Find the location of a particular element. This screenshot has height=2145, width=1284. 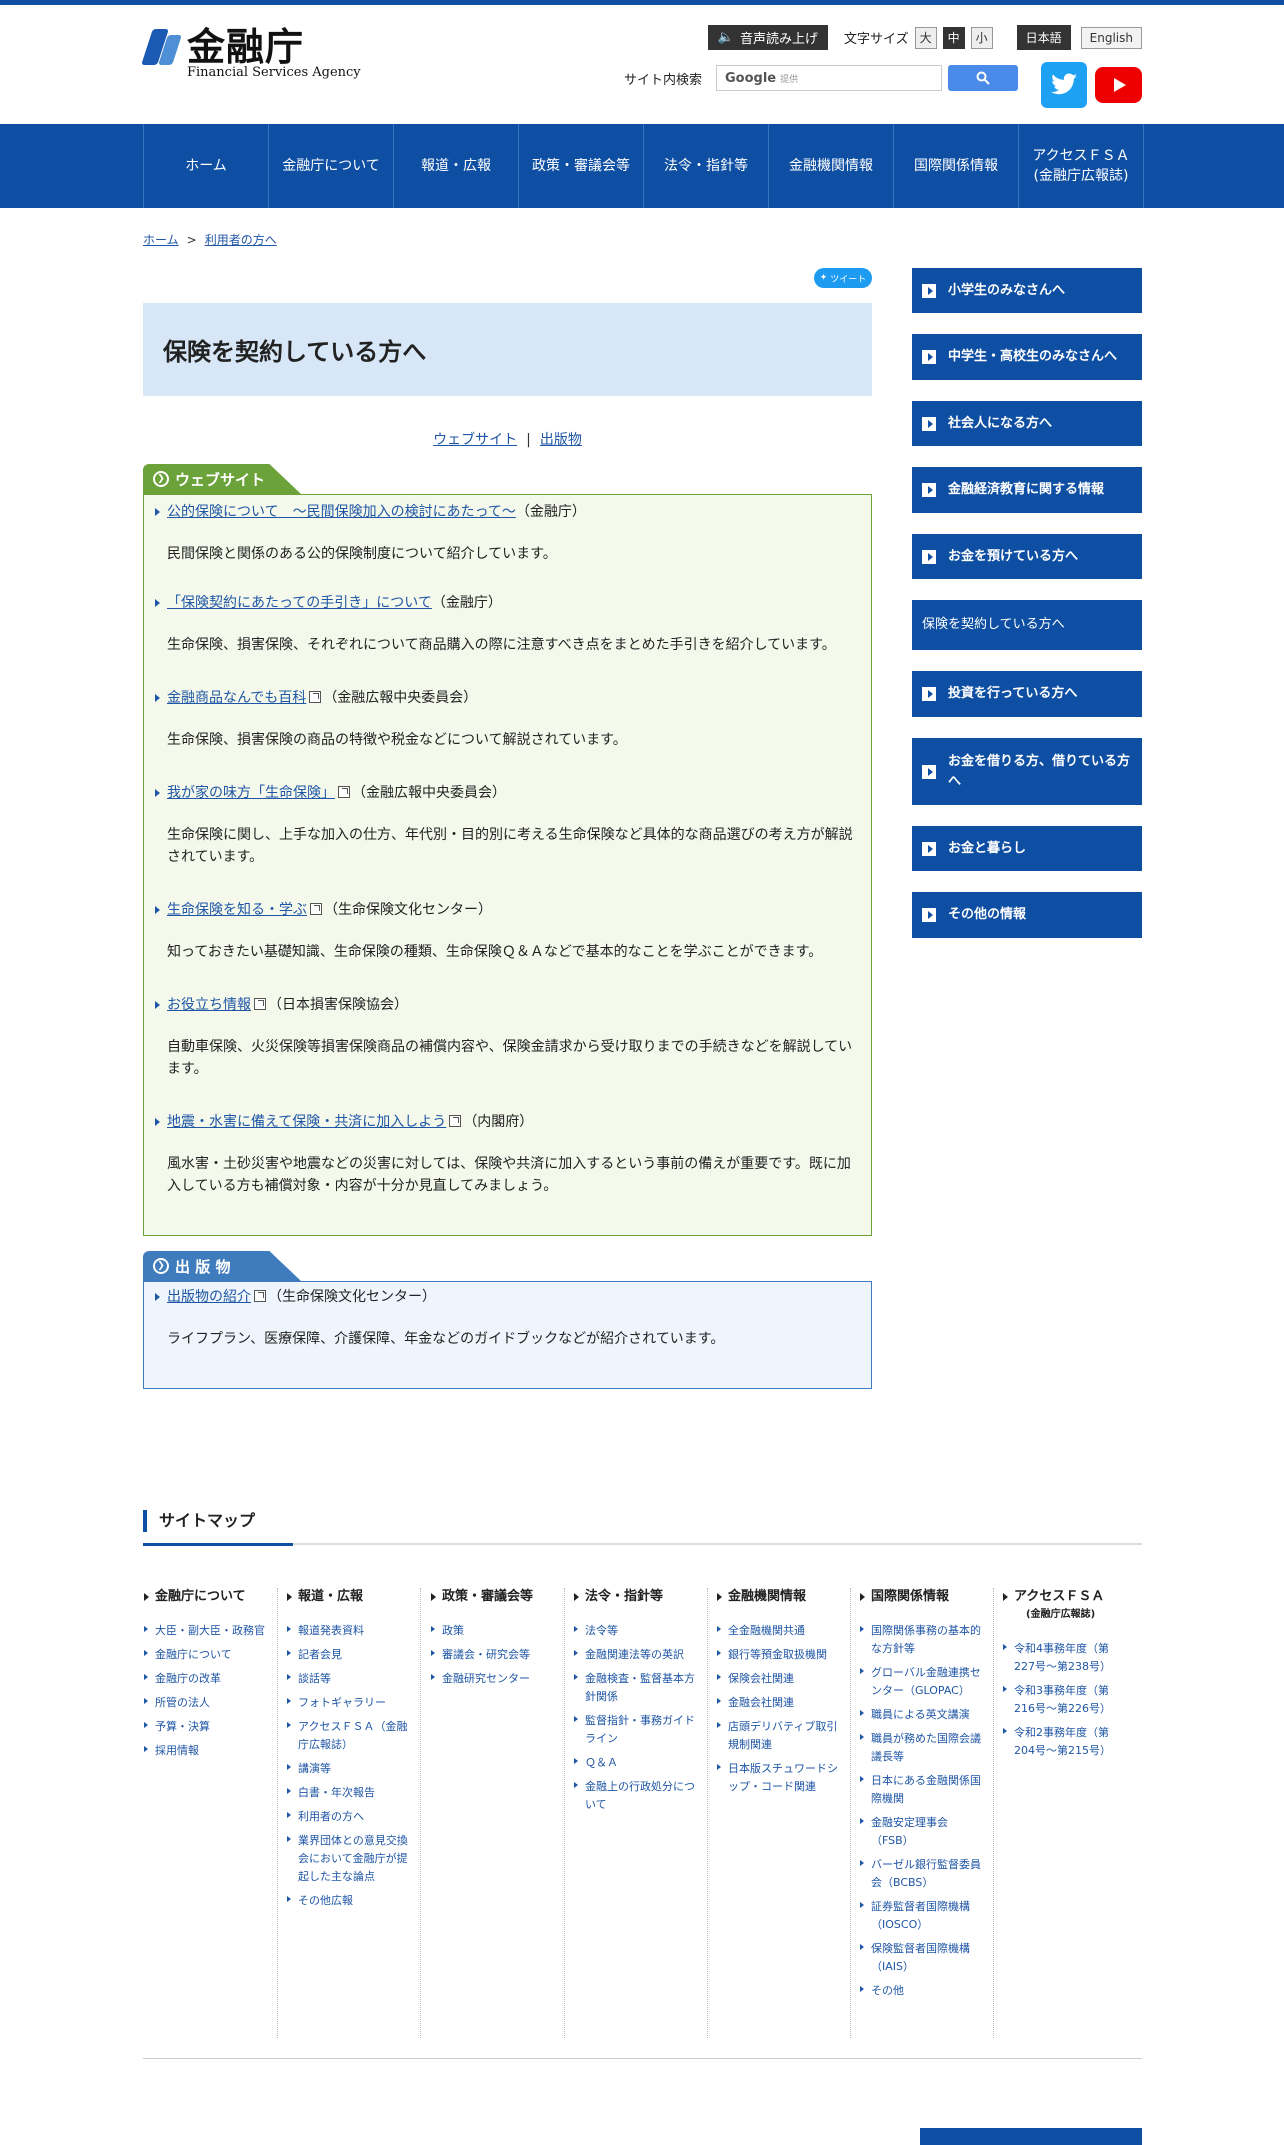

sitemap-link: 令和3事務年度（第216号～第226号） is located at coordinates (1069, 1700).